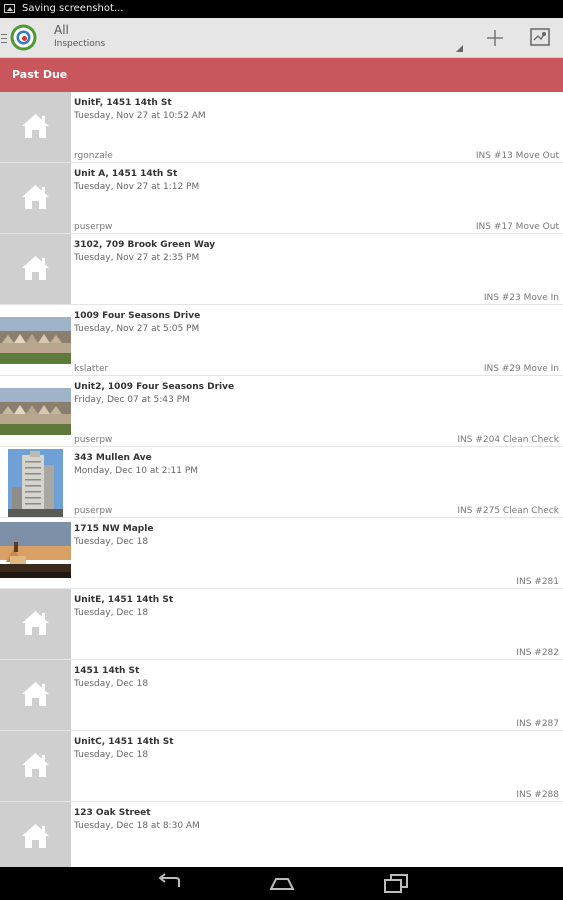 Image resolution: width=563 pixels, height=900 pixels. I want to click on inspection-address: UnitE, 1451 14th St, so click(124, 600).